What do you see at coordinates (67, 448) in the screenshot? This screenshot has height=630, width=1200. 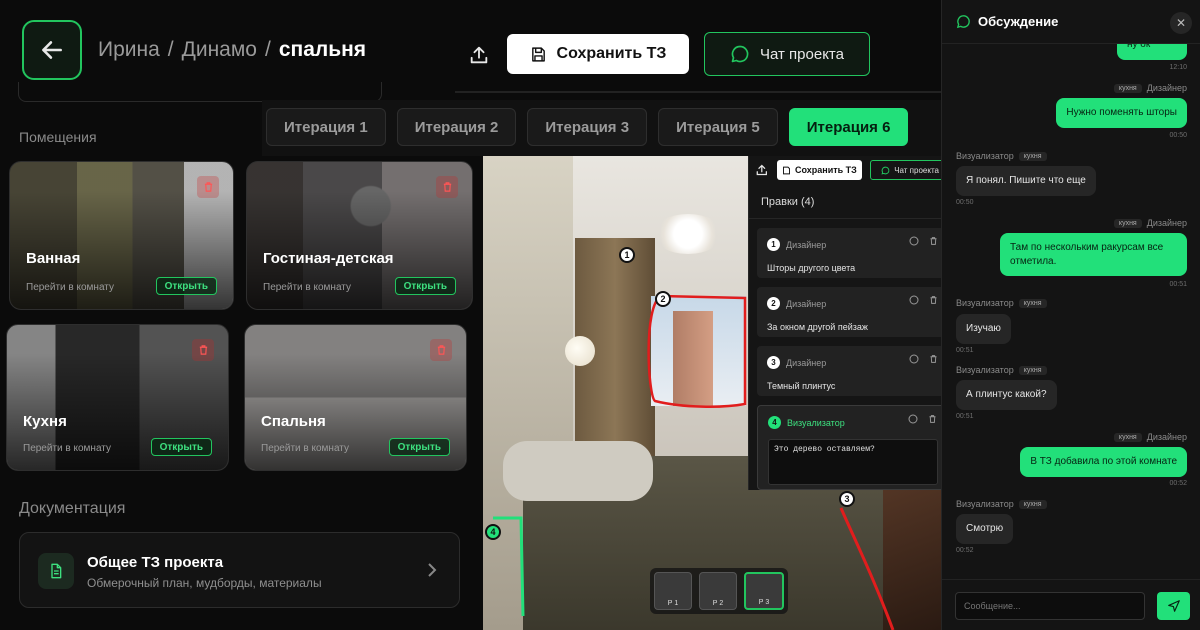 I see `room-hint: Перейти в комнату` at bounding box center [67, 448].